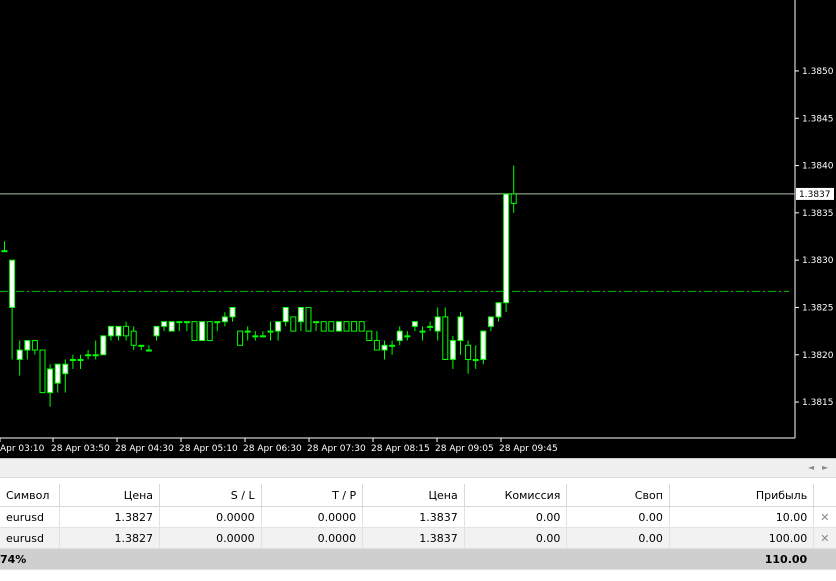  I want to click on time-tick-label: 28 Apr 06:30, so click(272, 449).